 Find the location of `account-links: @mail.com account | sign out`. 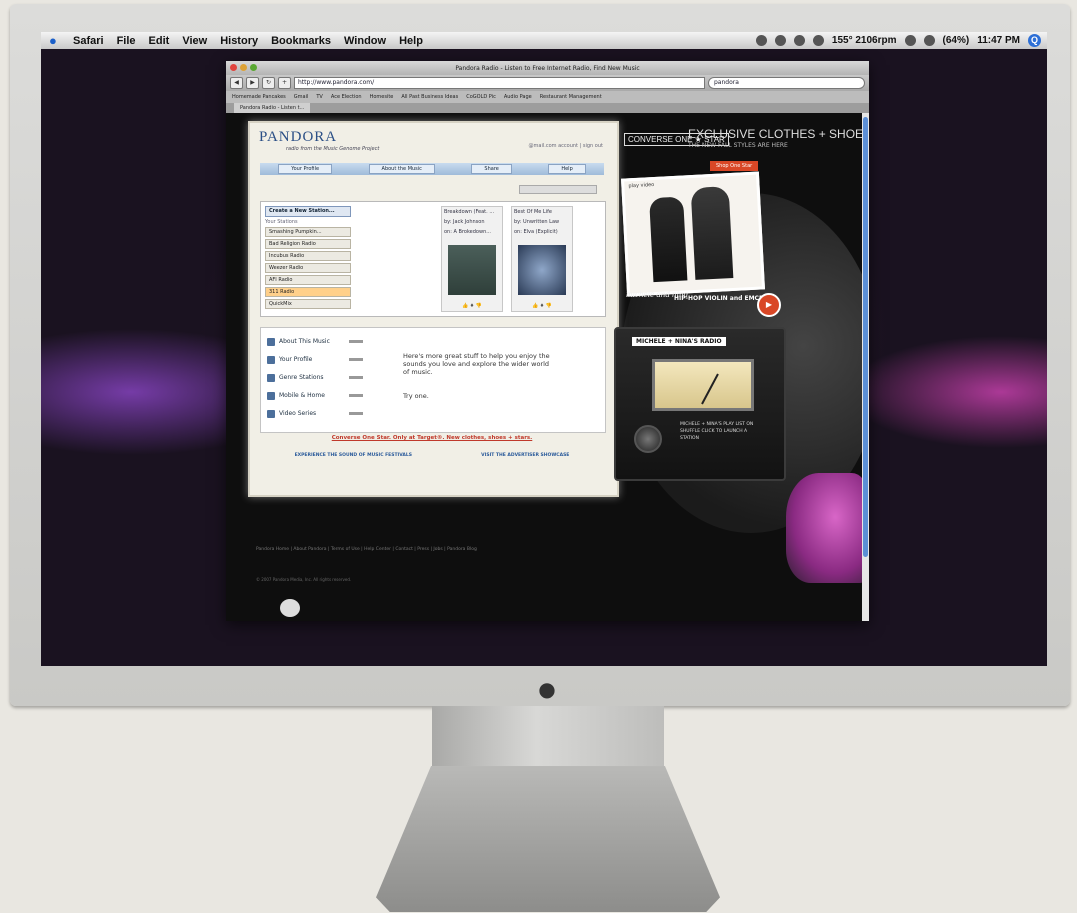

account-links: @mail.com account | sign out is located at coordinates (566, 146).